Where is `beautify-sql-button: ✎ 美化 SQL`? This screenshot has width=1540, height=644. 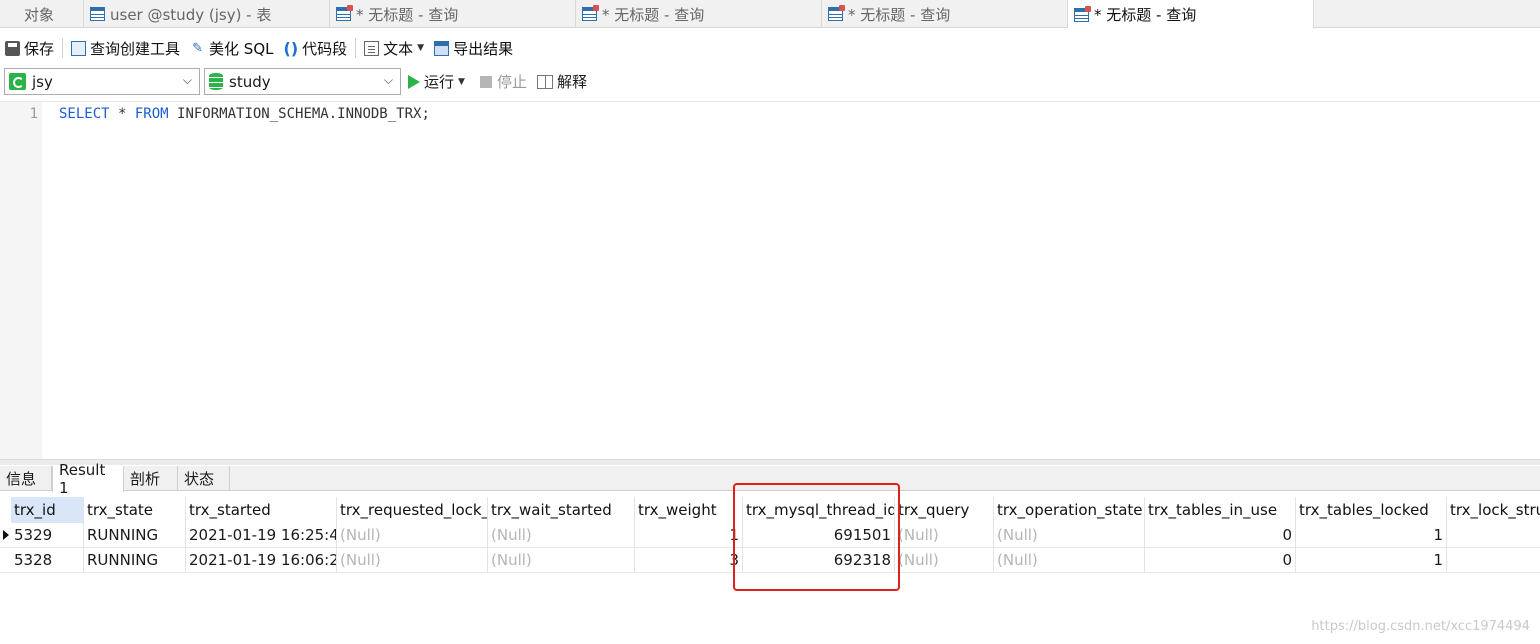
beautify-sql-button: ✎ 美化 SQL is located at coordinates (231, 48).